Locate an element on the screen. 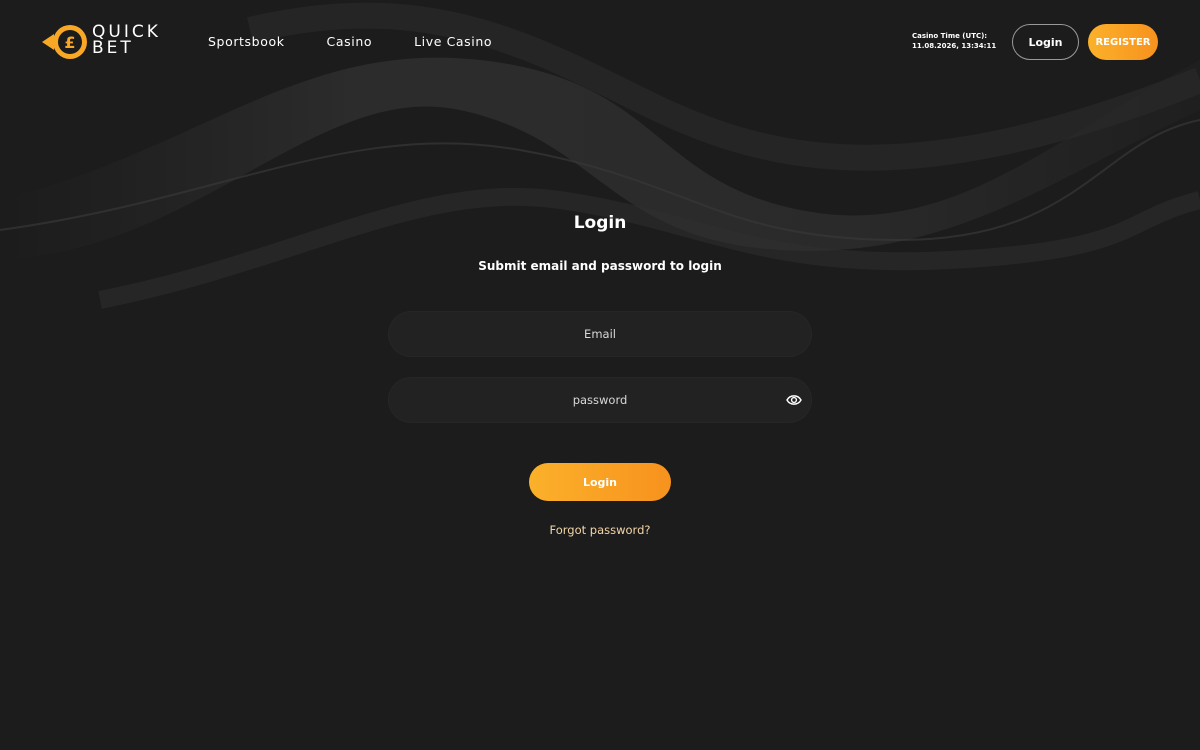  casino-time: Casino Time (UTC): 11.08.2026, 13:34:11 is located at coordinates (957, 41).